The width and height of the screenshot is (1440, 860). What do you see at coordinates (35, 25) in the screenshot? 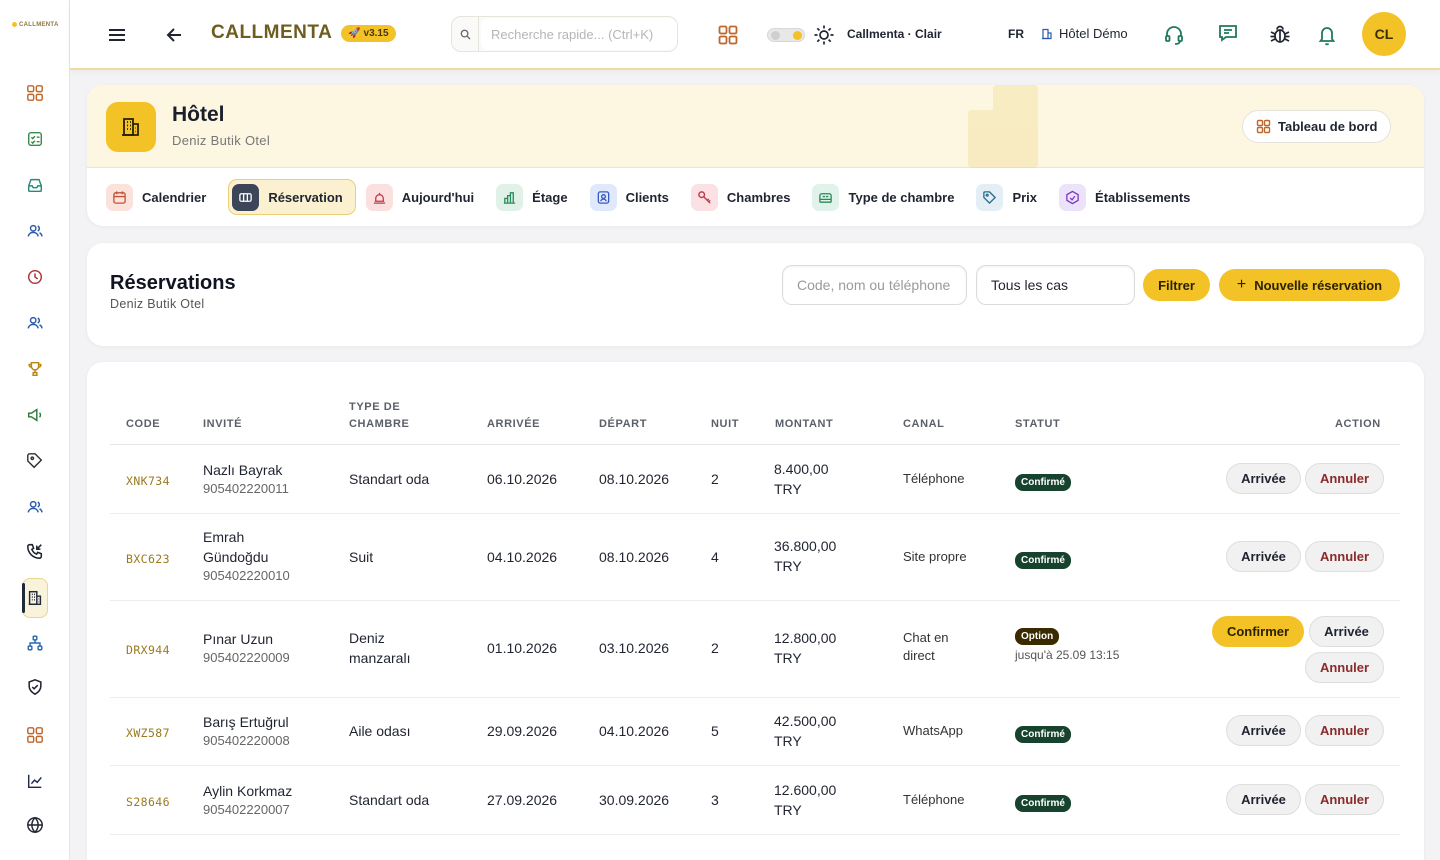
I see `sidebar-logo: CALLMENTA` at bounding box center [35, 25].